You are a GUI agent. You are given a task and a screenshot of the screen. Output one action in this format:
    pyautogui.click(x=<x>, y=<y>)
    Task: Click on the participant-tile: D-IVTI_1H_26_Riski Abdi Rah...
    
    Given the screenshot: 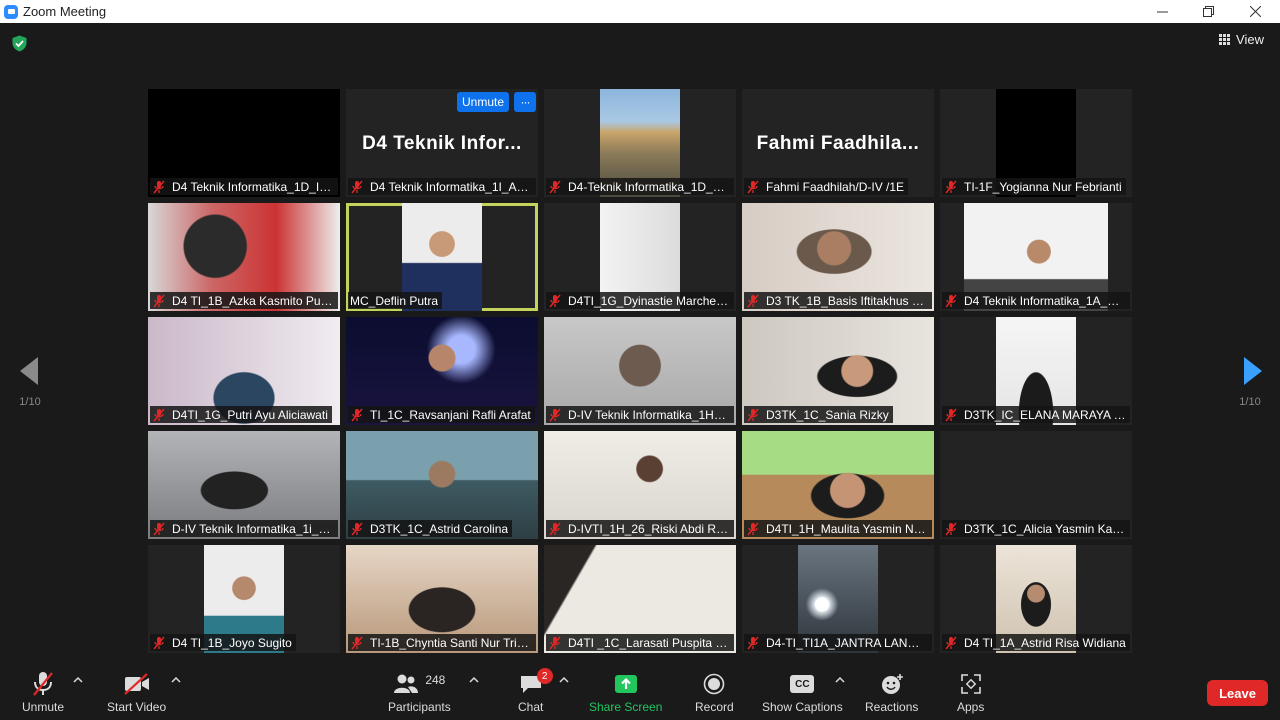 What is the action you would take?
    pyautogui.click(x=640, y=485)
    